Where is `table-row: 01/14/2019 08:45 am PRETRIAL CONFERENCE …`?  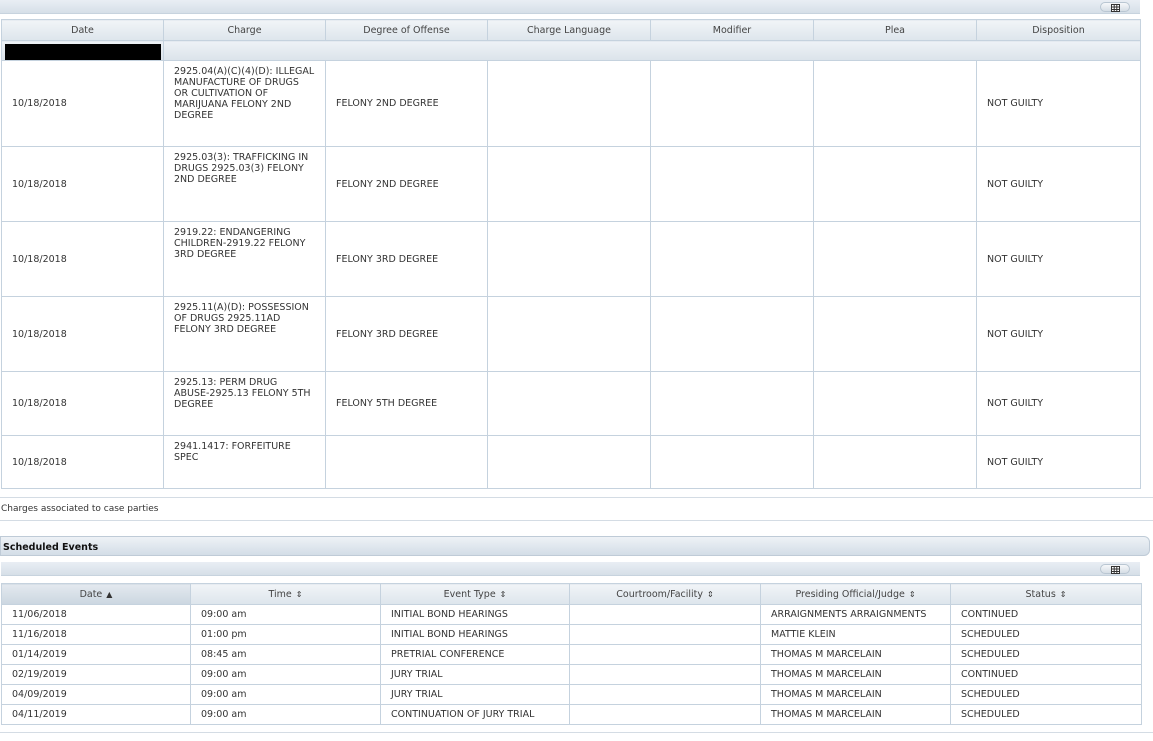
table-row: 01/14/2019 08:45 am PRETRIAL CONFERENCE … is located at coordinates (571, 654).